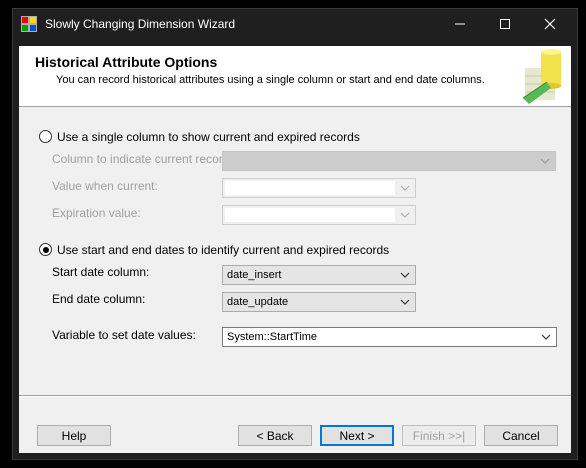 The width and height of the screenshot is (586, 468). What do you see at coordinates (142, 159) in the screenshot?
I see `current-record-column-label: Column to indicate current record:` at bounding box center [142, 159].